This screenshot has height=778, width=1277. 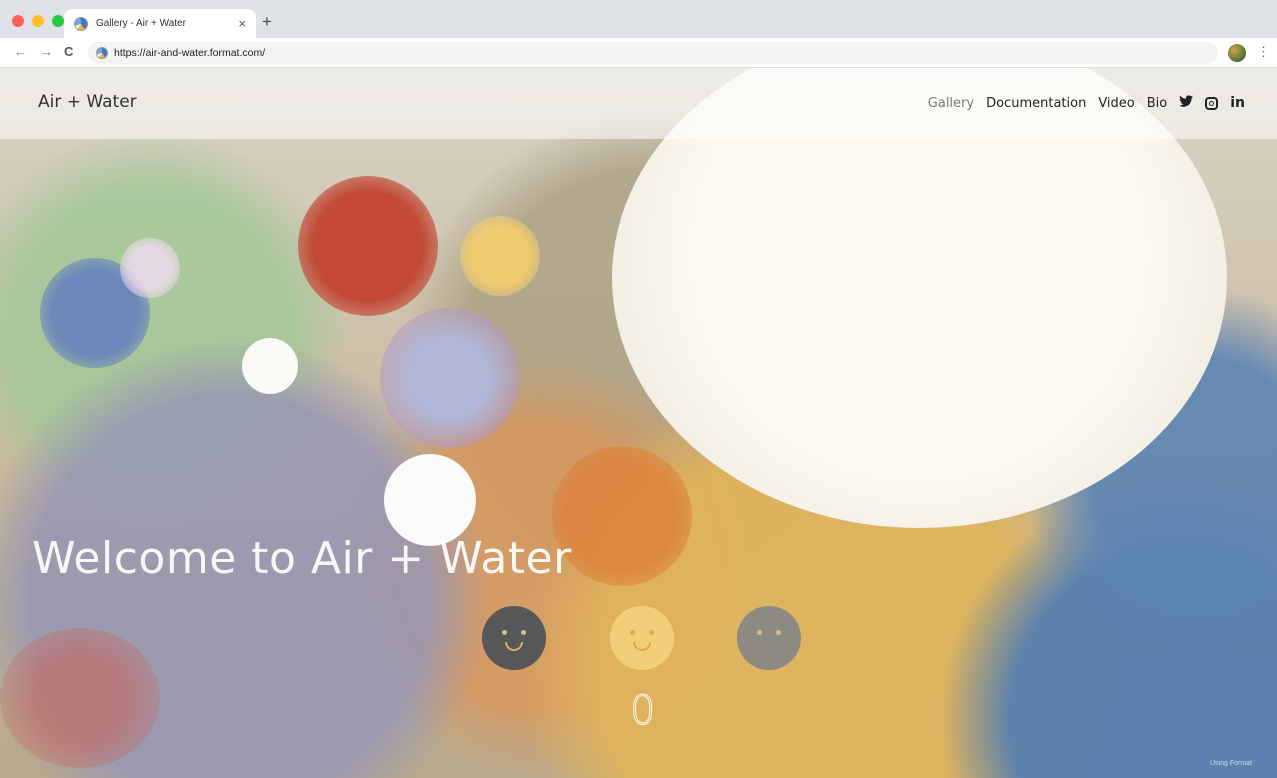 I want to click on nav-bio: Bio, so click(x=1157, y=103).